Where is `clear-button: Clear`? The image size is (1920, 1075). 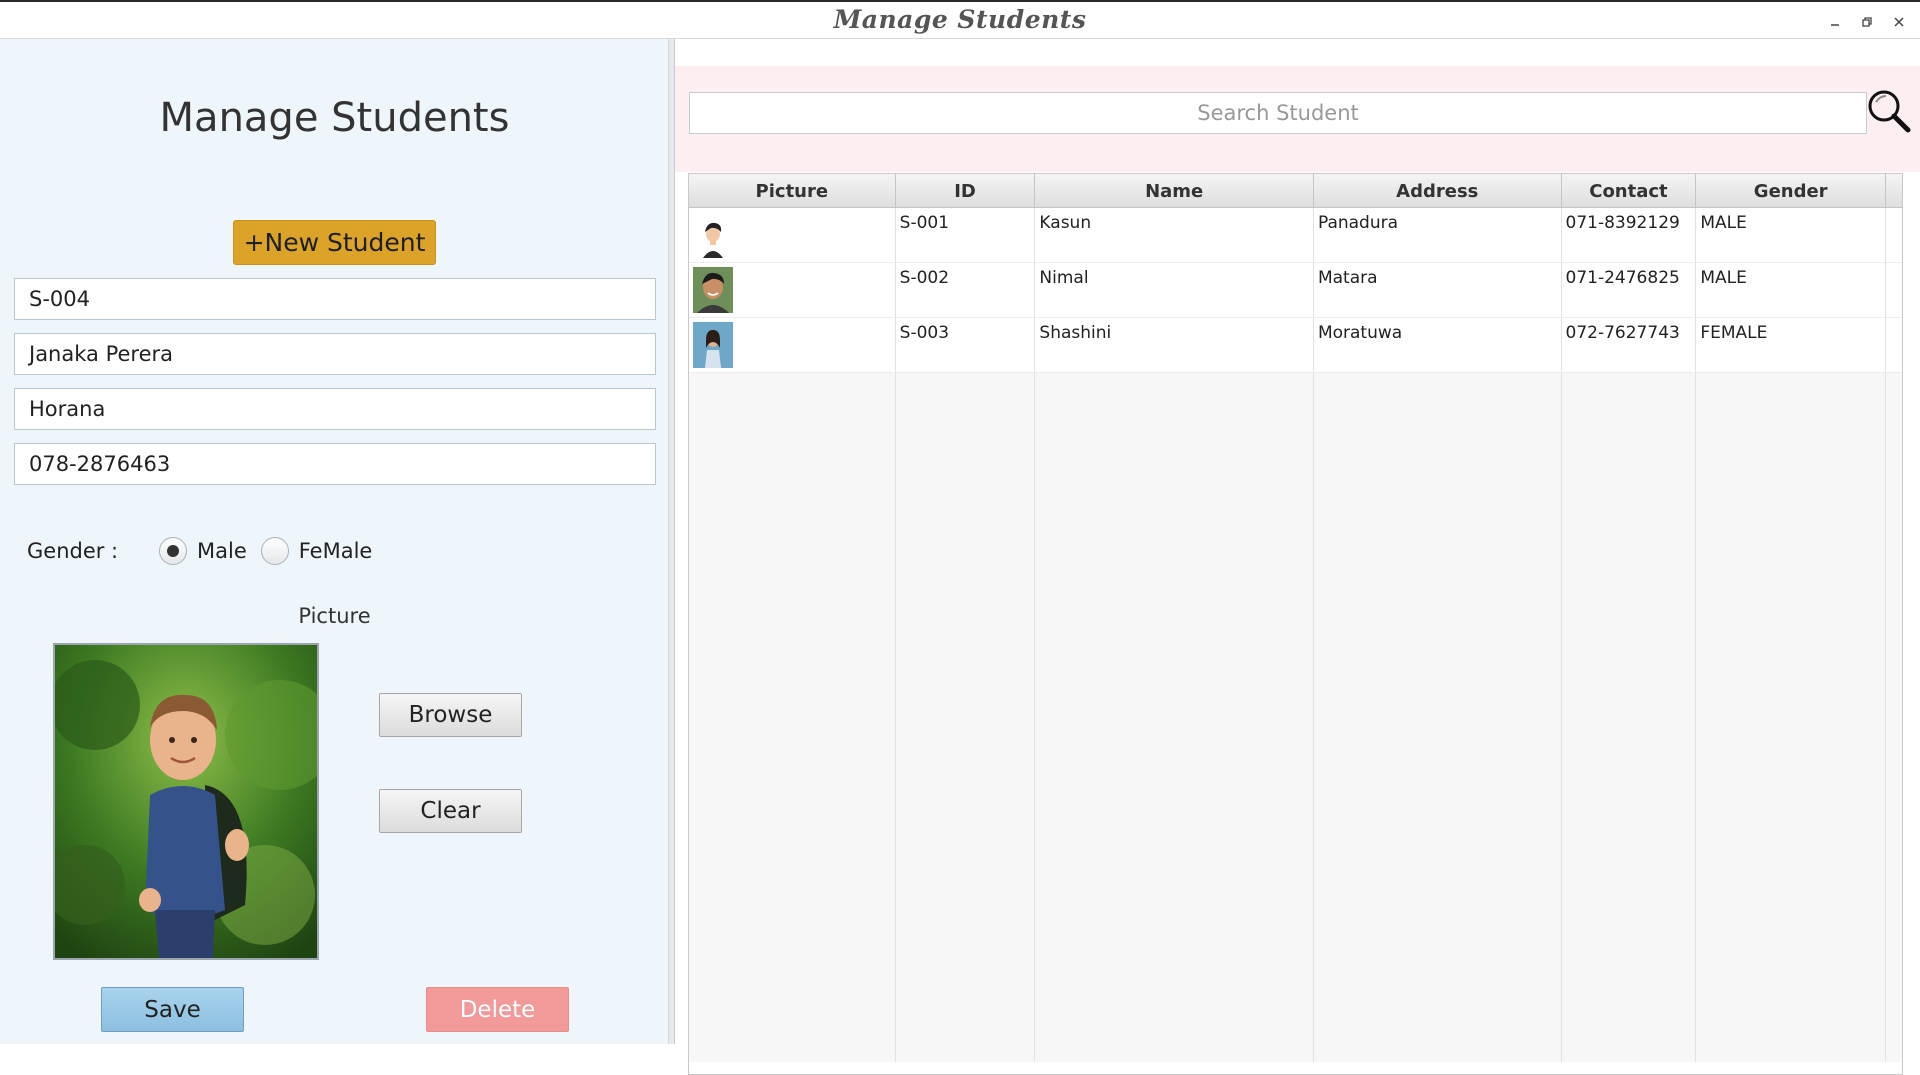 clear-button: Clear is located at coordinates (450, 811).